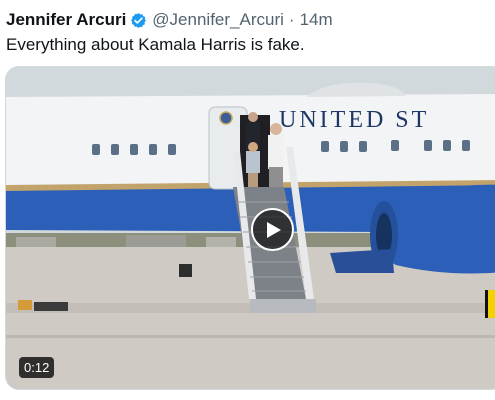  What do you see at coordinates (66, 20) in the screenshot?
I see `author-name: Jennifer Arcuri` at bounding box center [66, 20].